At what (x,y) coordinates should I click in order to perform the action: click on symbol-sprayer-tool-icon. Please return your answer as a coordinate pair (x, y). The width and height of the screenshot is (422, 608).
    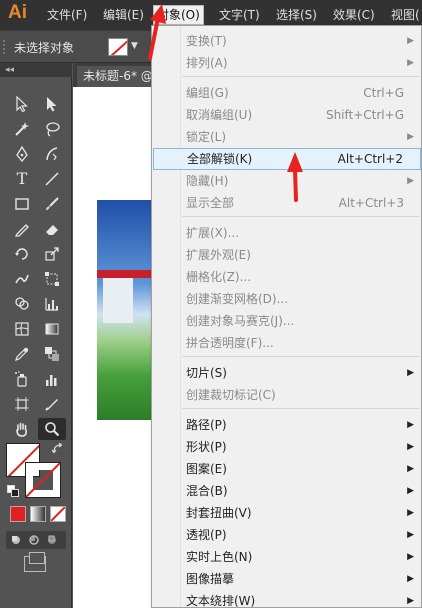
    Looking at the image, I should click on (22, 379).